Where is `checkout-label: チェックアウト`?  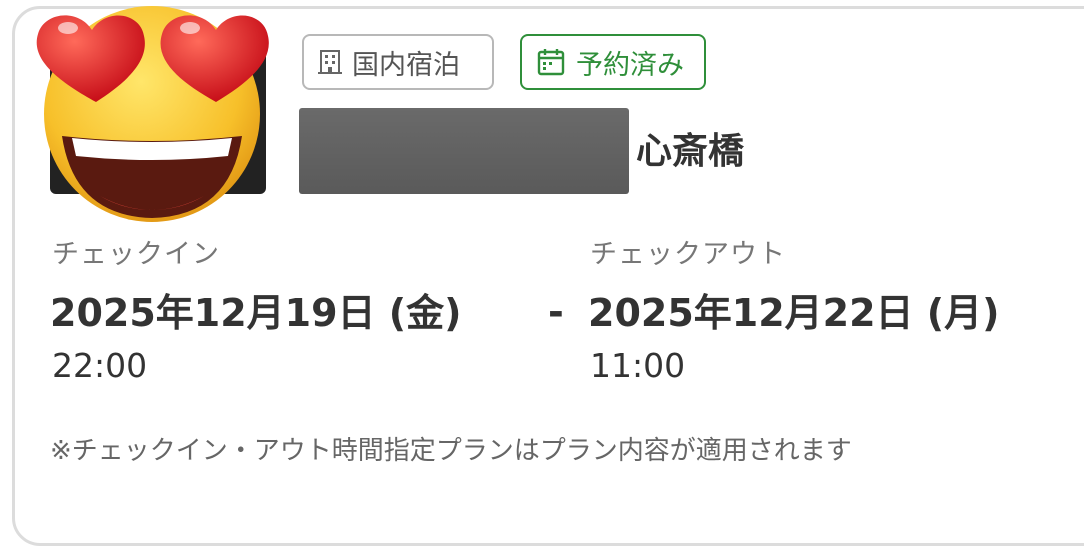
checkout-label: チェックアウト is located at coordinates (688, 254).